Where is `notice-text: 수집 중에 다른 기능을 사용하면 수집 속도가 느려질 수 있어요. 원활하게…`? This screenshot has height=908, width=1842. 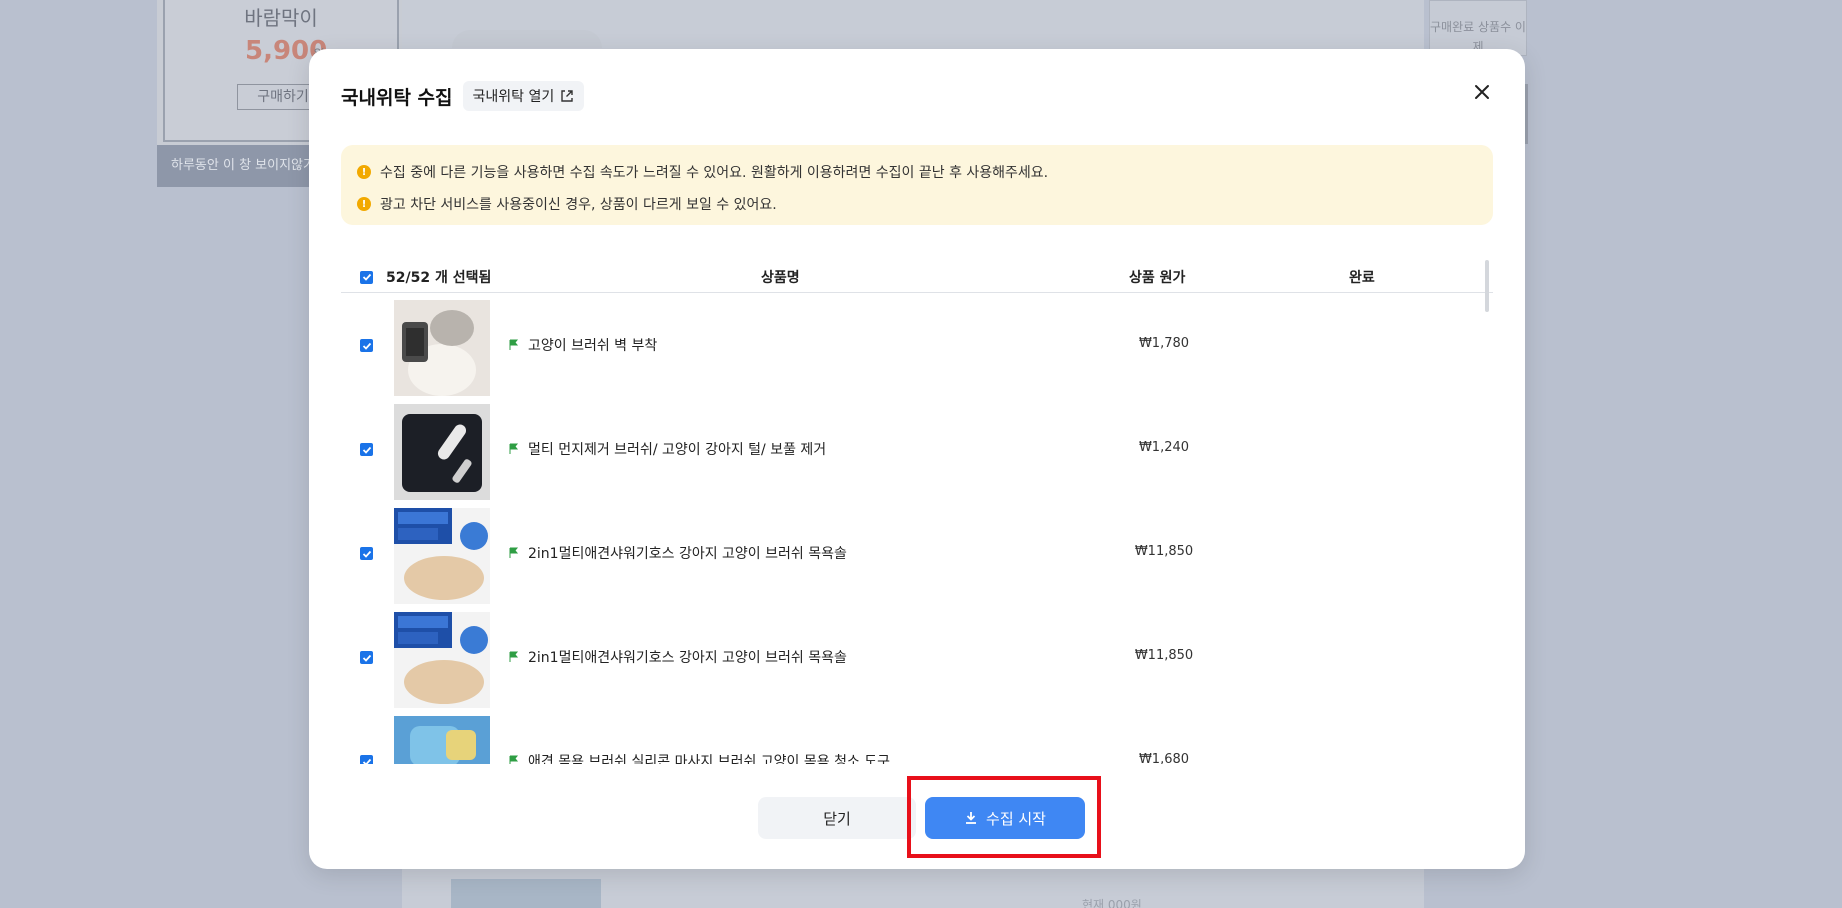 notice-text: 수집 중에 다른 기능을 사용하면 수집 속도가 느려질 수 있어요. 원활하게… is located at coordinates (714, 173).